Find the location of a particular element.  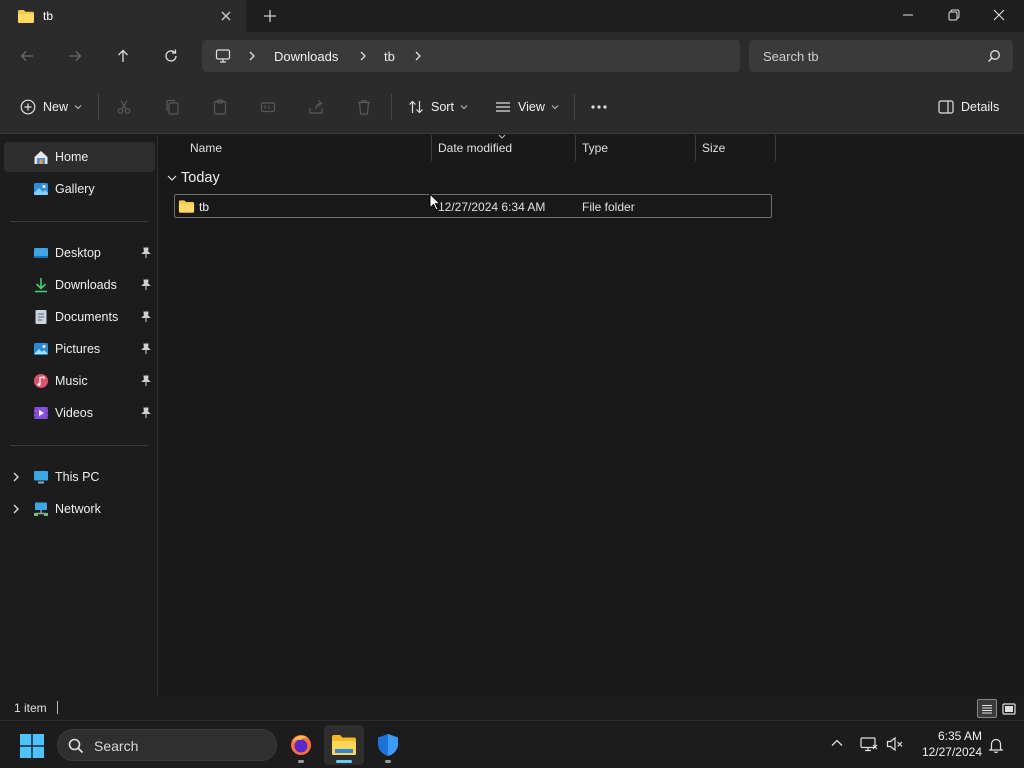

sidebar-item-pictures: Pictures is located at coordinates (79, 349).